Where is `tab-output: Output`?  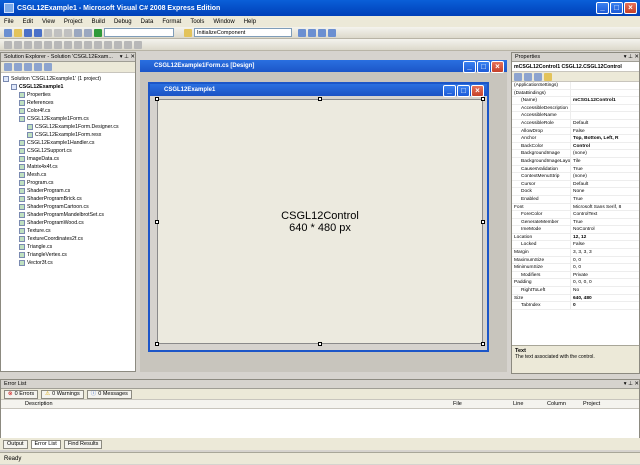 tab-output: Output is located at coordinates (15, 444).